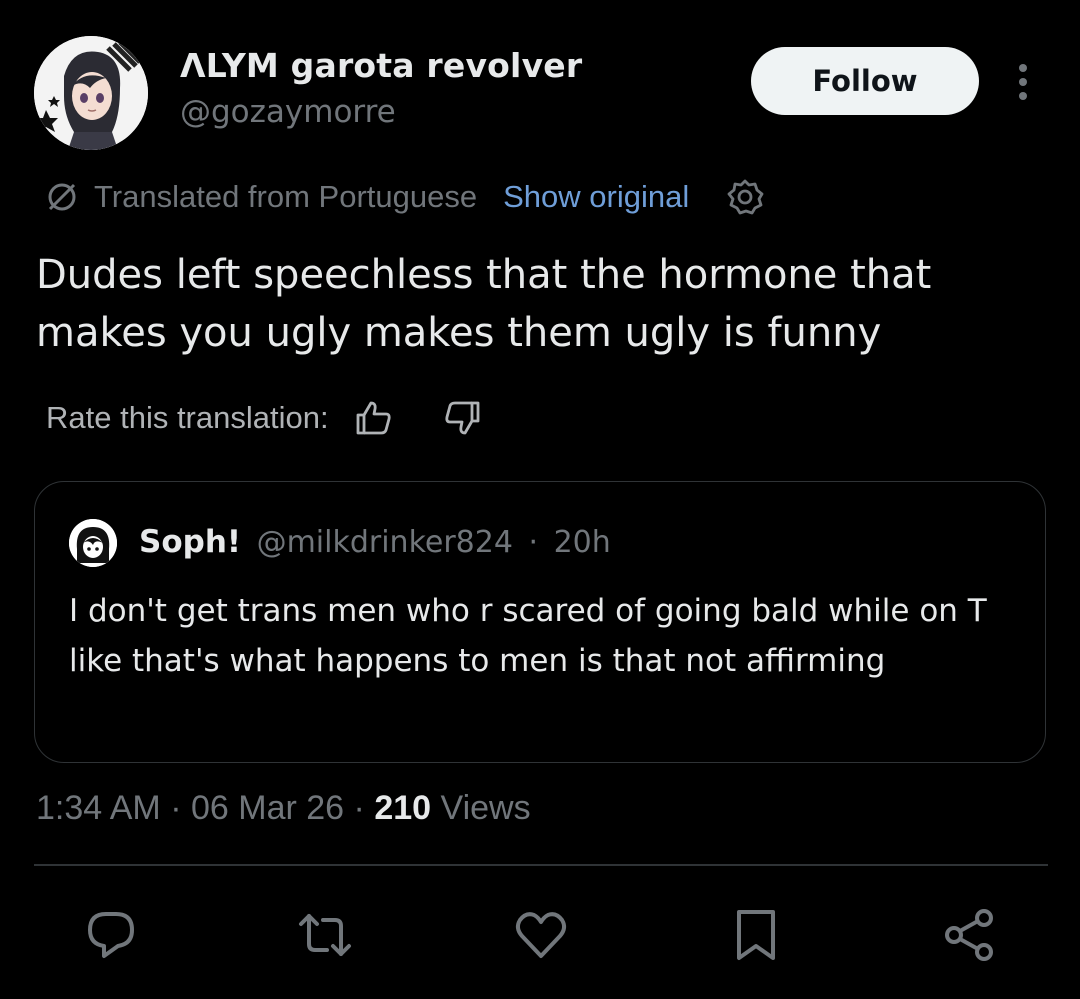  What do you see at coordinates (582, 542) in the screenshot?
I see `quoted-timestamp: 20h` at bounding box center [582, 542].